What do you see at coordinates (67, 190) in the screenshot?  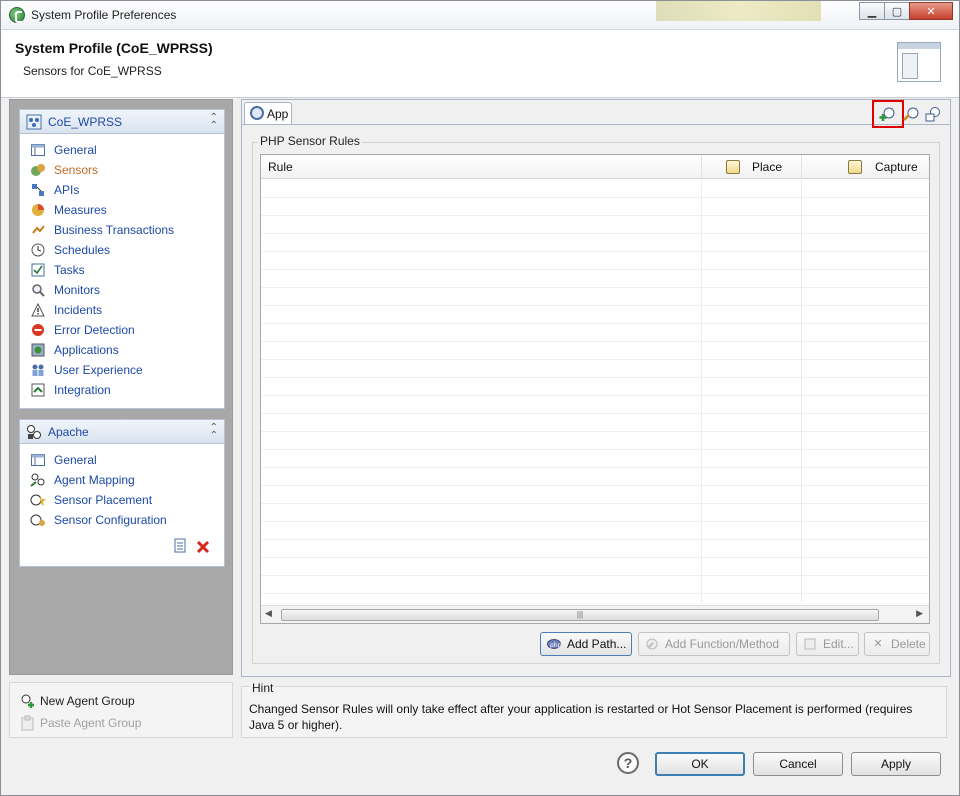 I see `sidebar-item-label: APIs` at bounding box center [67, 190].